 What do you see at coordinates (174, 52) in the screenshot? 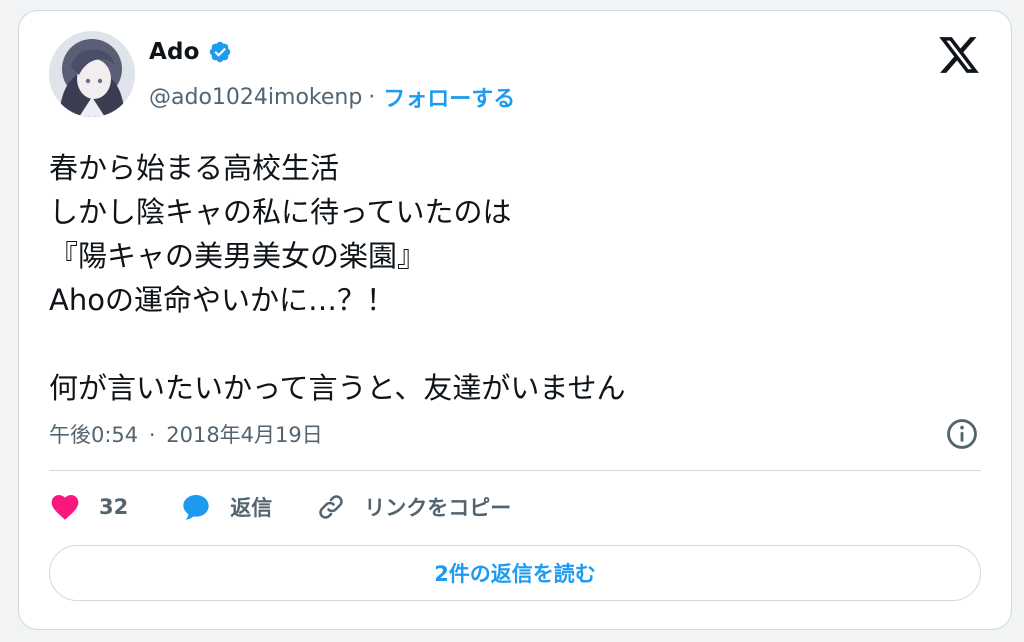
I see `author-name: Ado` at bounding box center [174, 52].